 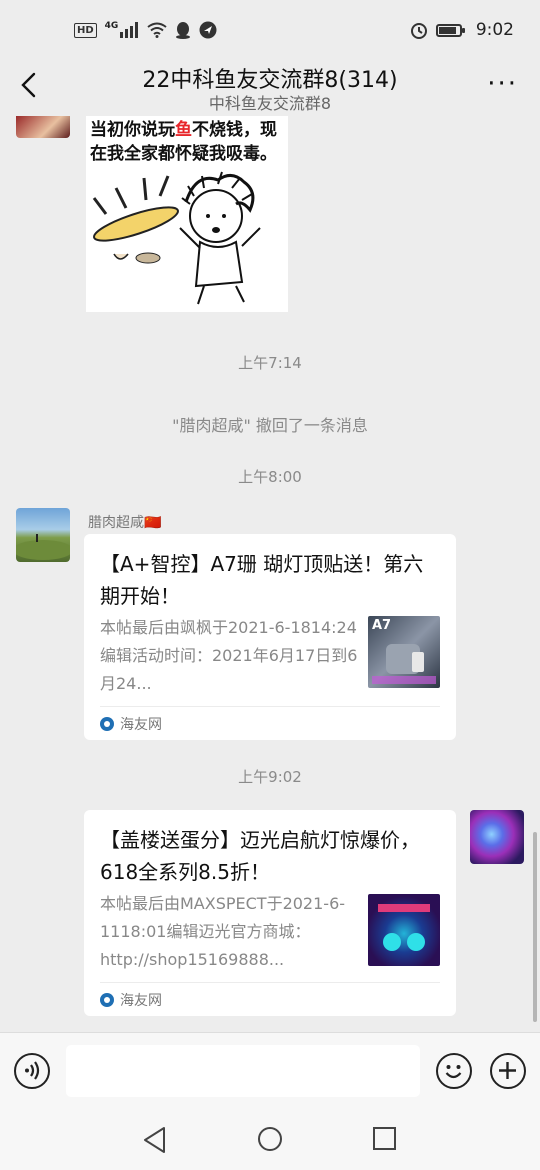 I want to click on input-bar, so click(x=270, y=1072).